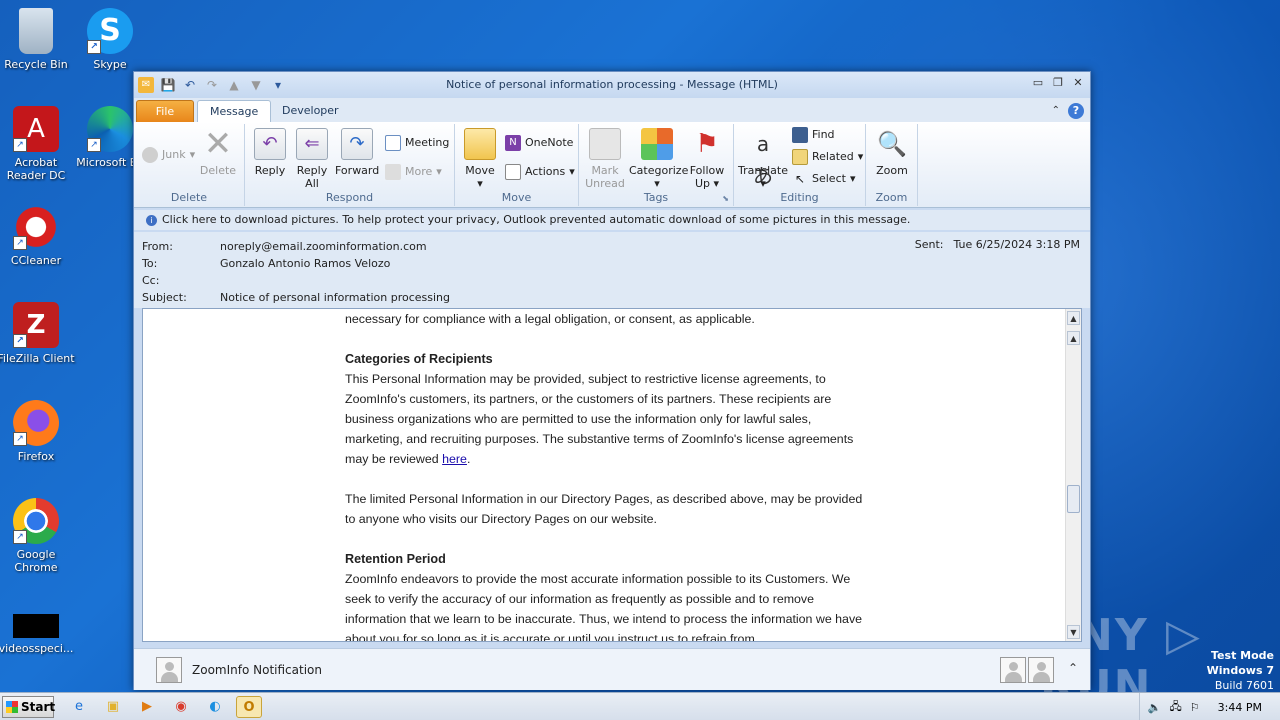 The width and height of the screenshot is (1280, 720). I want to click on tab-file: File, so click(165, 111).